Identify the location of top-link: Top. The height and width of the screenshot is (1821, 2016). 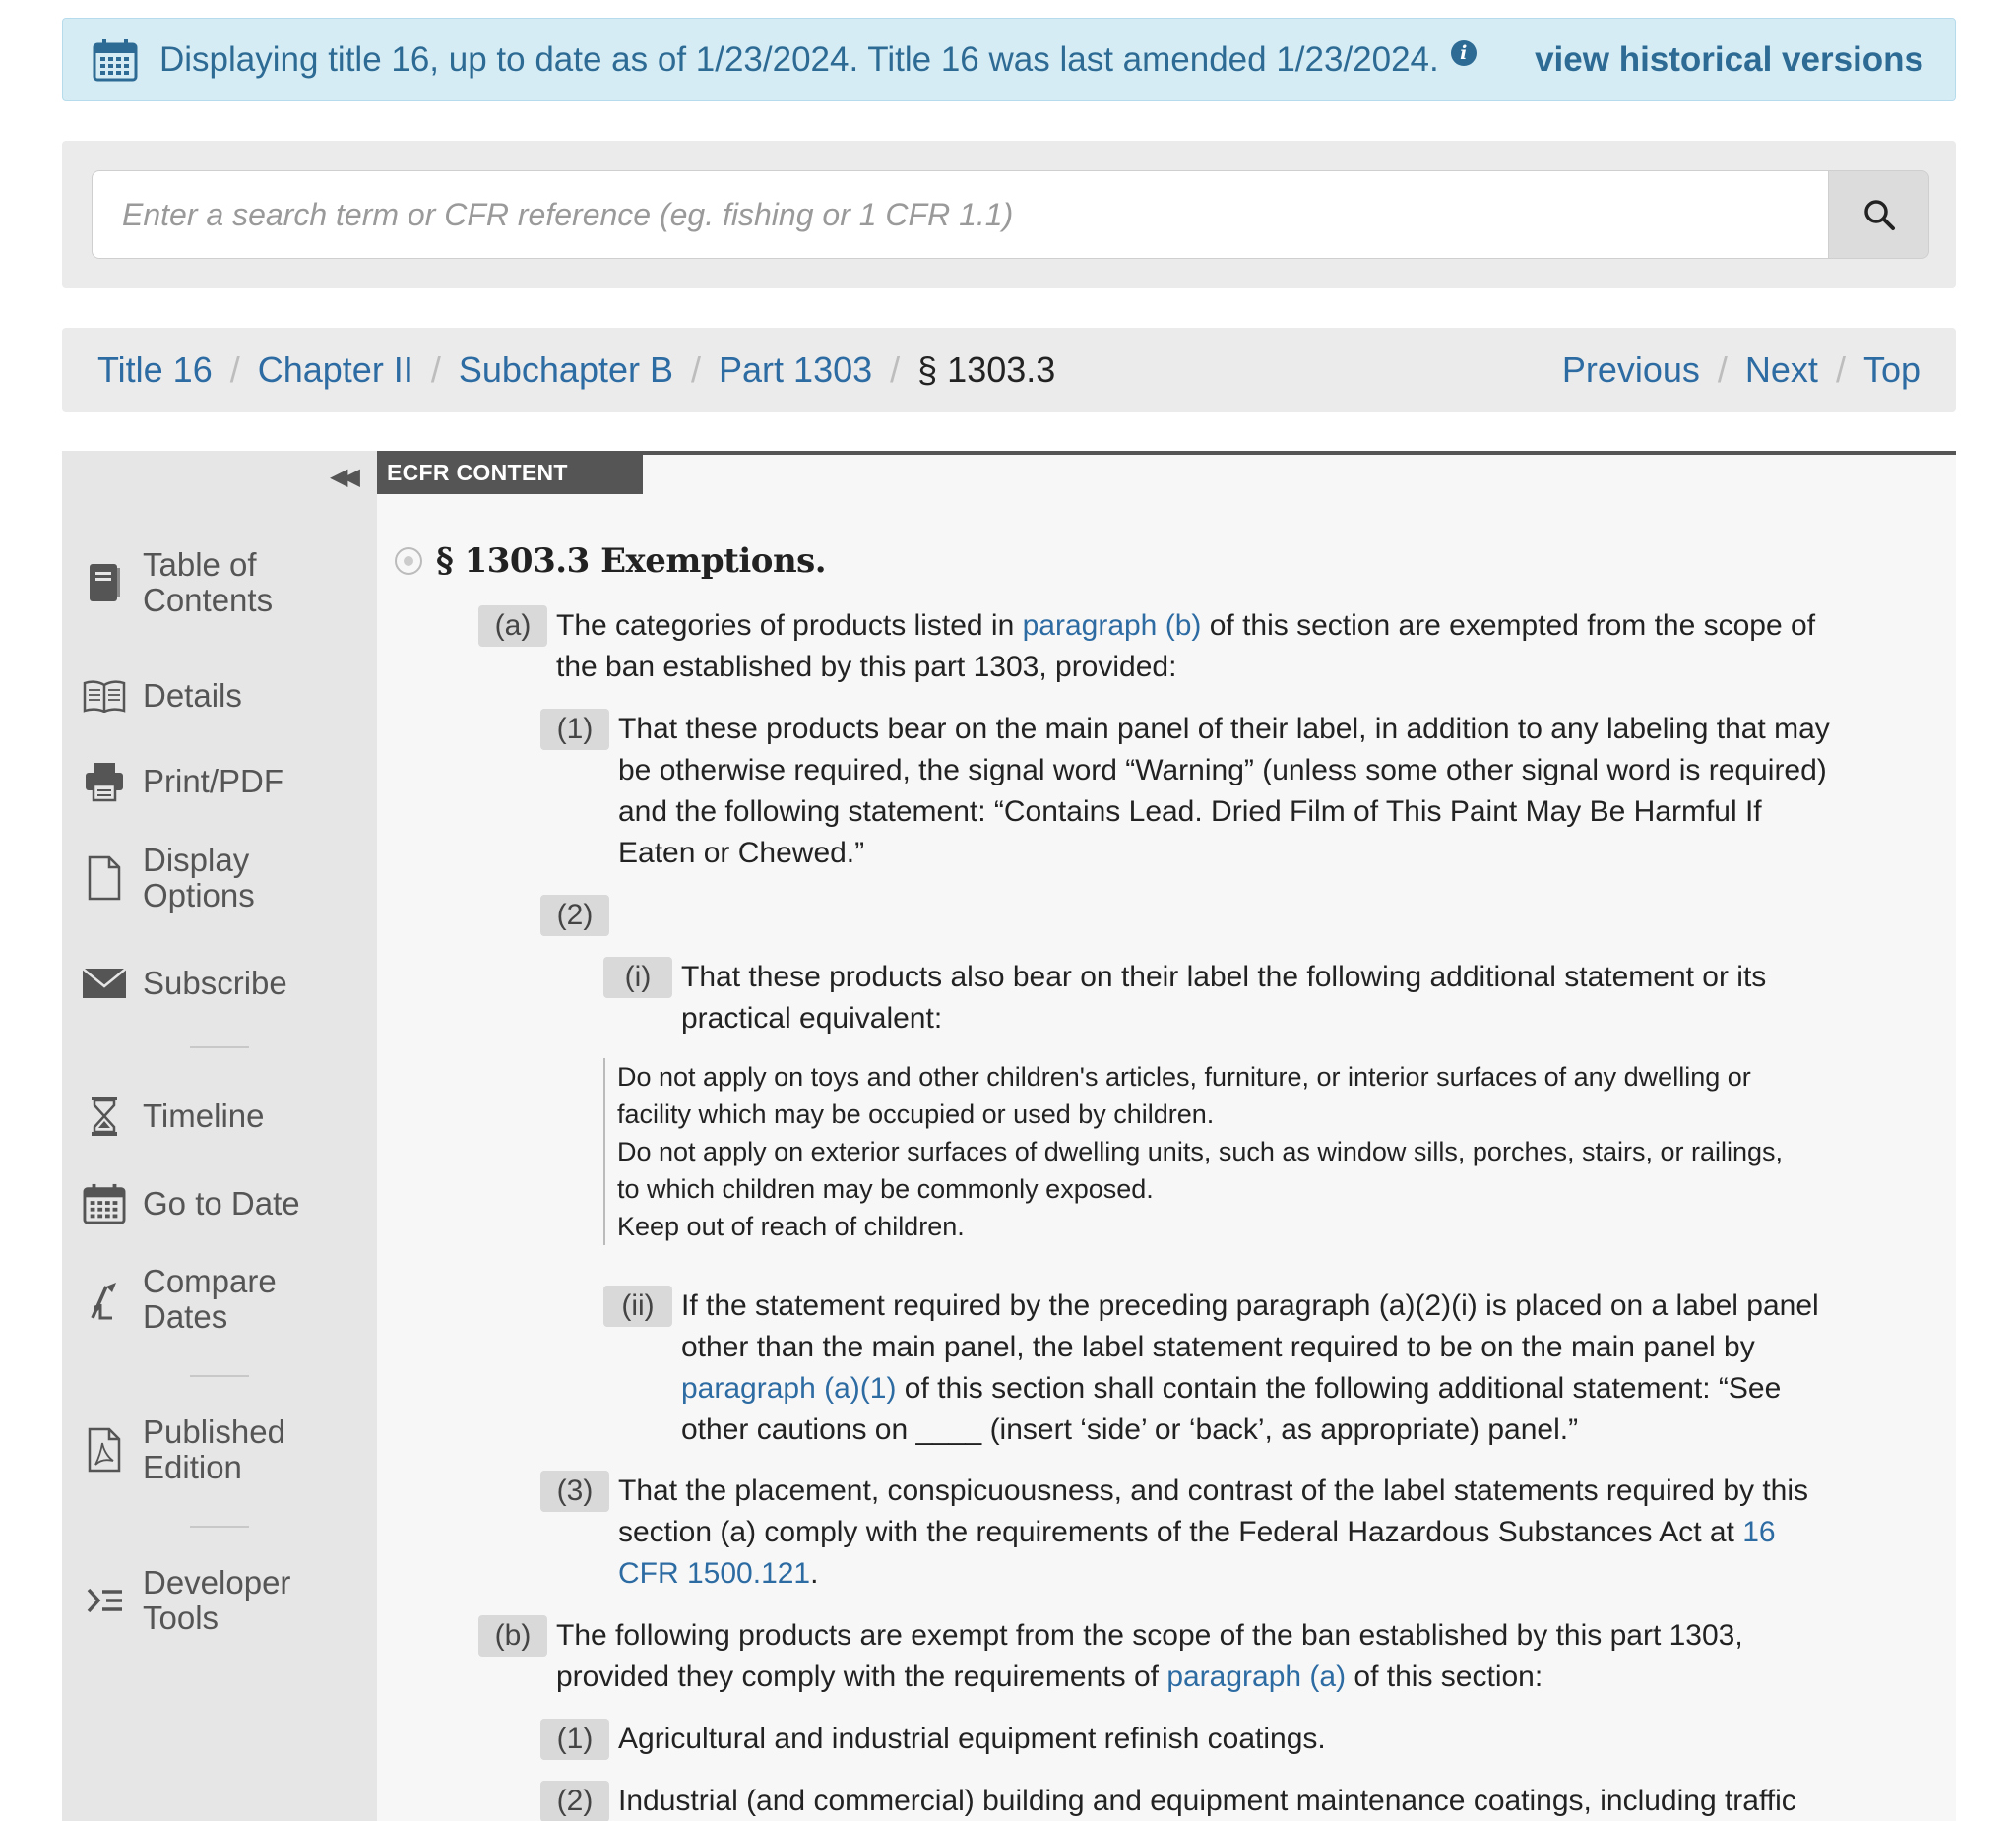
(1892, 370).